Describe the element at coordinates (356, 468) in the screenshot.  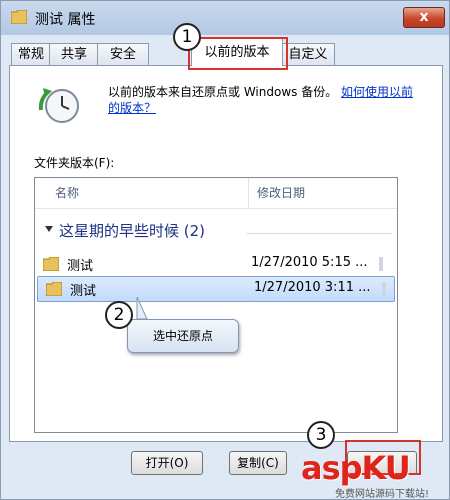
I see `watermark-logo: aspKU` at that location.